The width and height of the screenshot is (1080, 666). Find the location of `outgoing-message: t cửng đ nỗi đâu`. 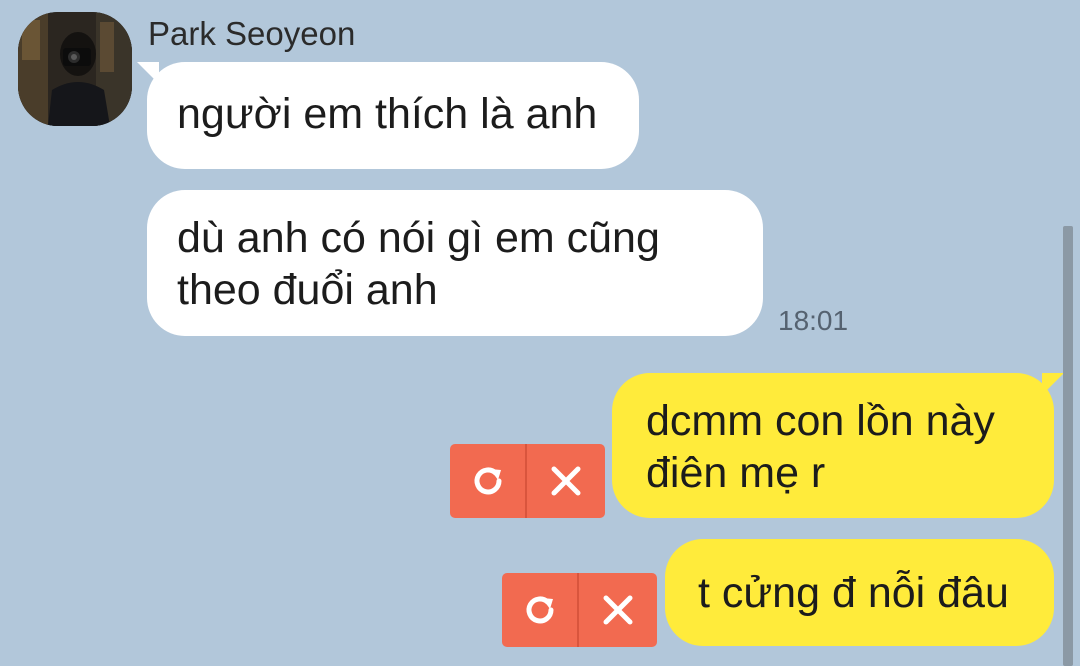

outgoing-message: t cửng đ nỗi đâu is located at coordinates (859, 592).